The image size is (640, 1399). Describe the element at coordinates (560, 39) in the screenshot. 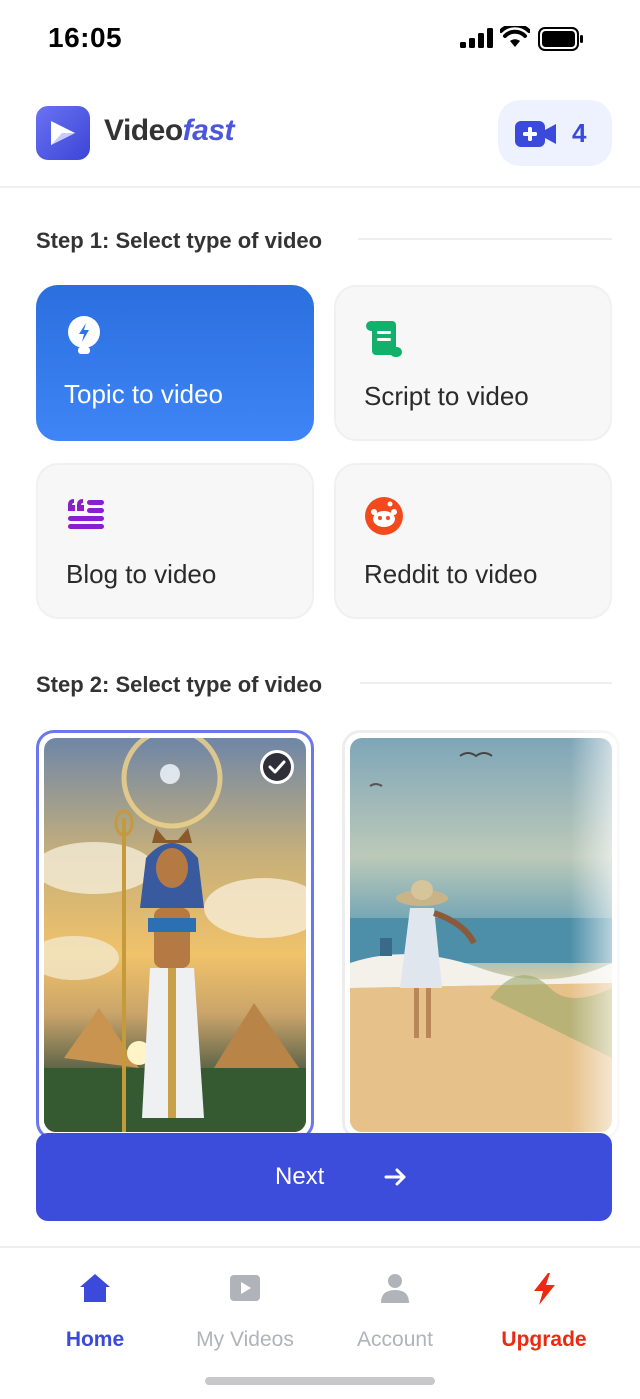

I see `battery-icon` at that location.